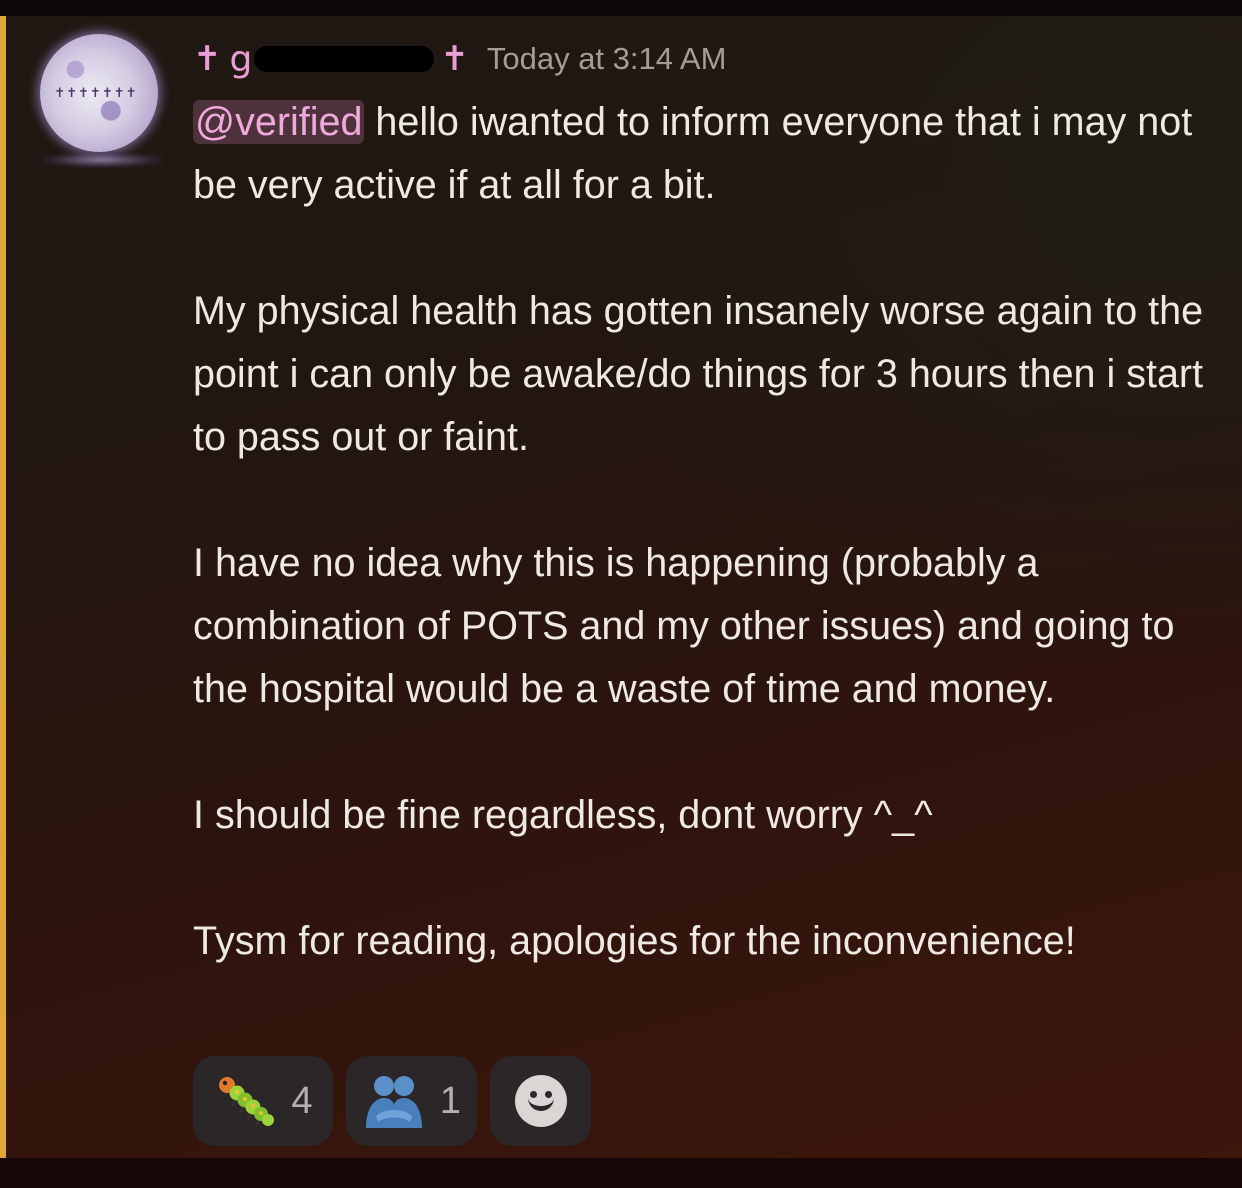 Image resolution: width=1242 pixels, height=1188 pixels. Describe the element at coordinates (97, 104) in the screenshot. I see `avatar: ✝✝✝✝✝✝✝` at that location.